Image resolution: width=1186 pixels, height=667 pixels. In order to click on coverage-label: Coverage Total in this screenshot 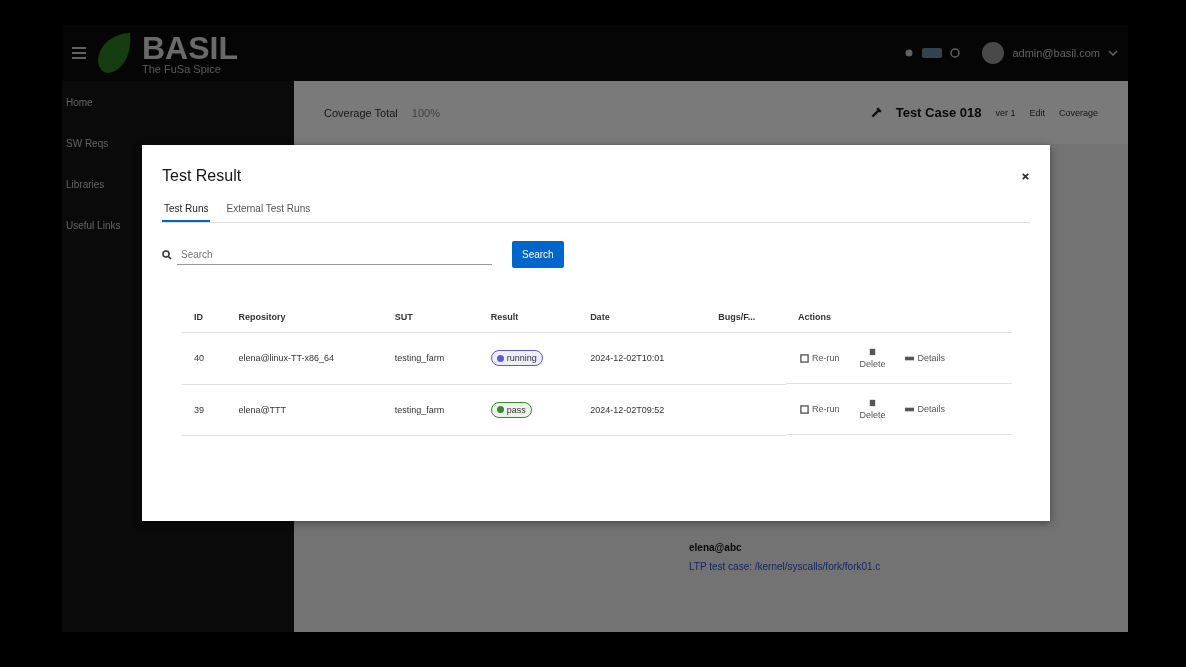, I will do `click(361, 112)`.